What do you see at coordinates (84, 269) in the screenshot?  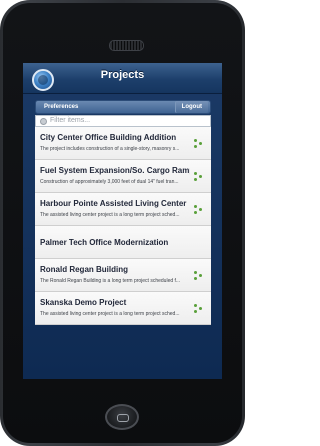 I see `project-title: Ronald Regan Building` at bounding box center [84, 269].